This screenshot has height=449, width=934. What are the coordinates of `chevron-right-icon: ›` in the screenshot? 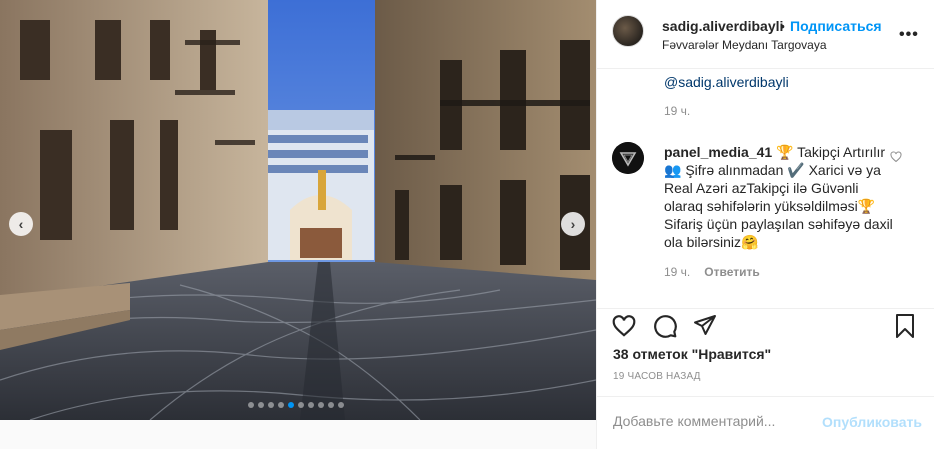 It's located at (573, 224).